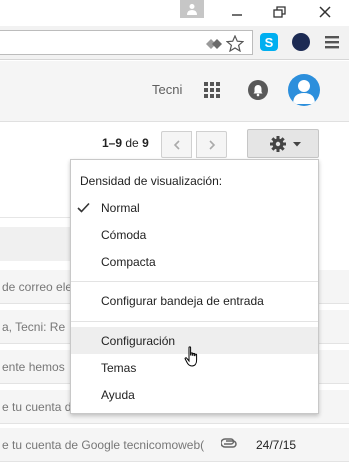 The image size is (349, 472). I want to click on translate-icon, so click(214, 44).